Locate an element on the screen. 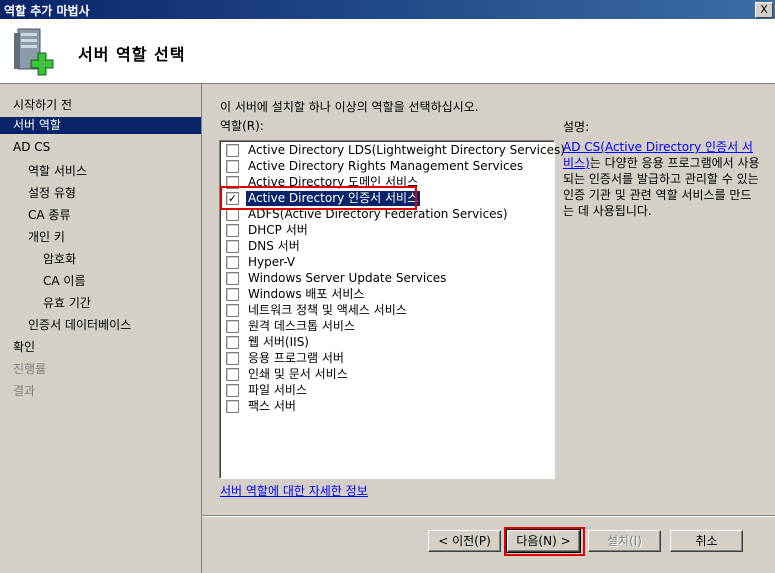  instruction-text: 이 서버에 설치할 하나 이상의 역할을 선택하십시오. is located at coordinates (349, 107).